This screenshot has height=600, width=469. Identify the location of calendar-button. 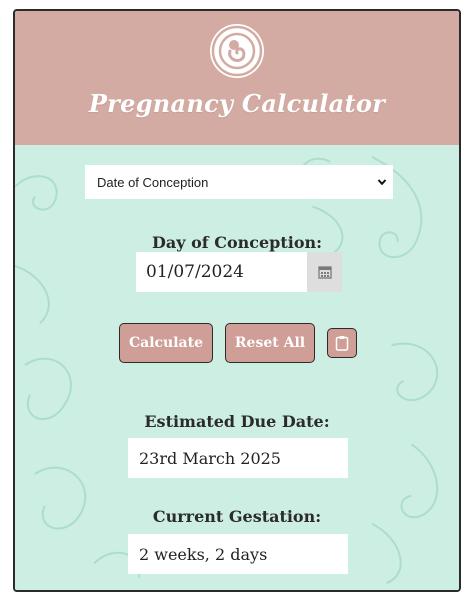
(324, 272).